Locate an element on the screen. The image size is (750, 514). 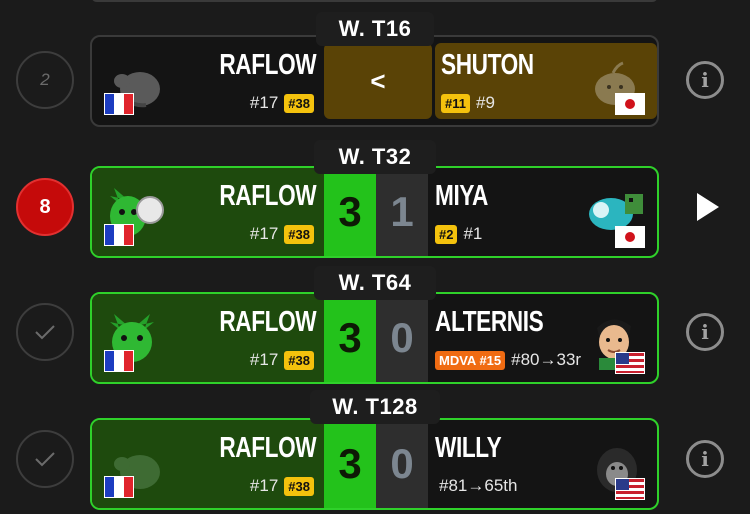
player2-seed: #81→65th is located at coordinates (478, 485).